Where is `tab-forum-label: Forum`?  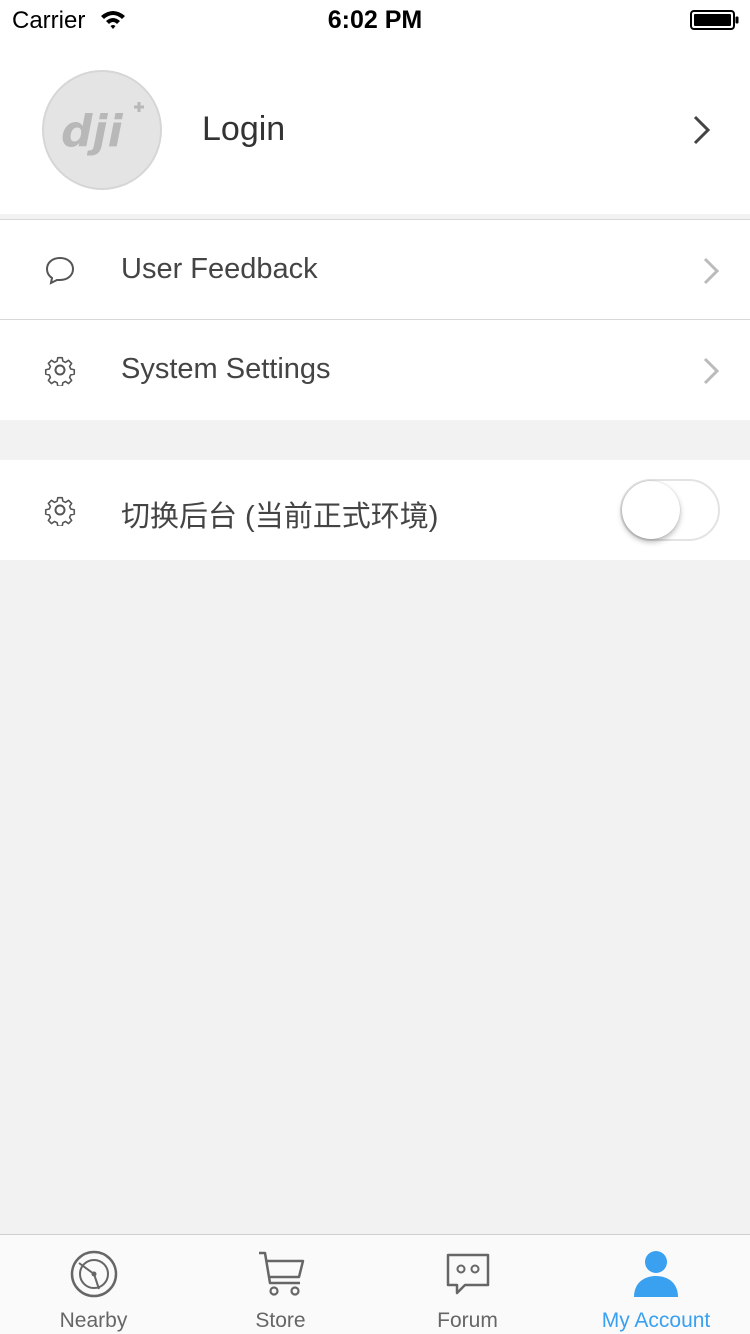 tab-forum-label: Forum is located at coordinates (467, 1320).